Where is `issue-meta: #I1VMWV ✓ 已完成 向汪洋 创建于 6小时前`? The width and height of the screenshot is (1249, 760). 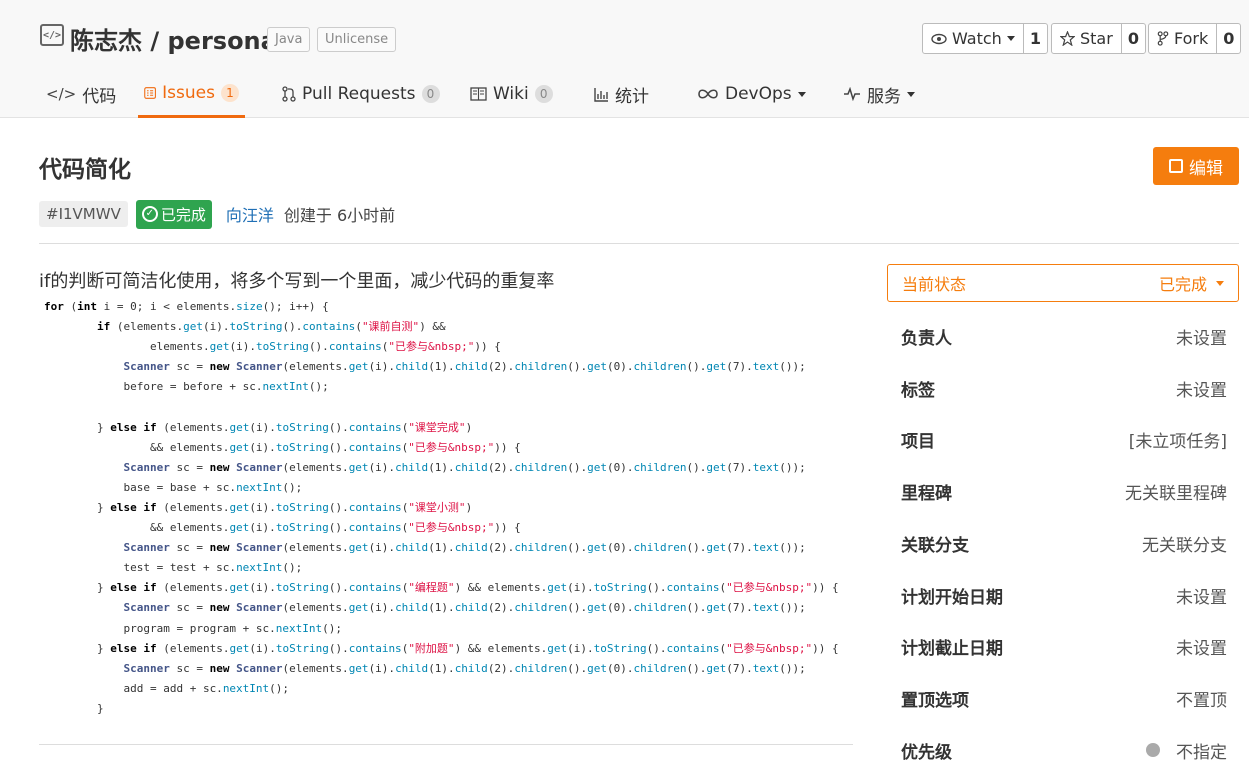
issue-meta: #I1VMWV ✓ 已完成 向汪洋 创建于 6小时前 is located at coordinates (217, 214).